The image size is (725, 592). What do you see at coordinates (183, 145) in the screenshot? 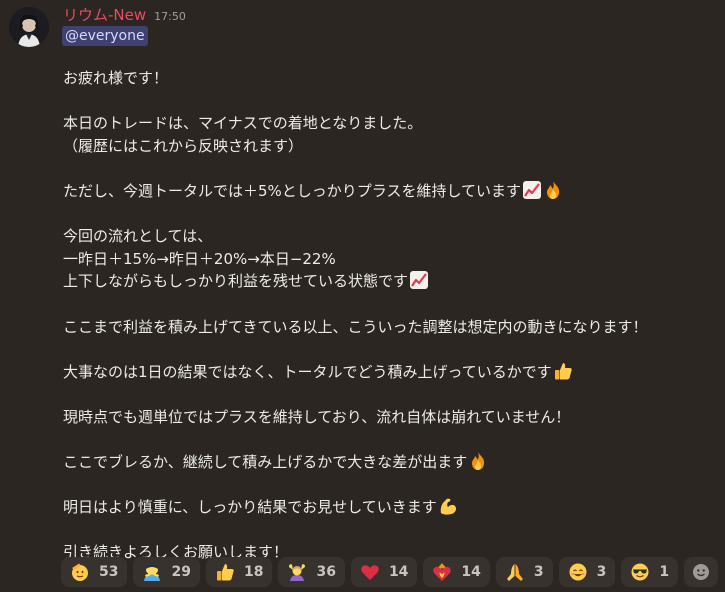
I see `message-line: （履歴にはこれから反映されます）` at bounding box center [183, 145].